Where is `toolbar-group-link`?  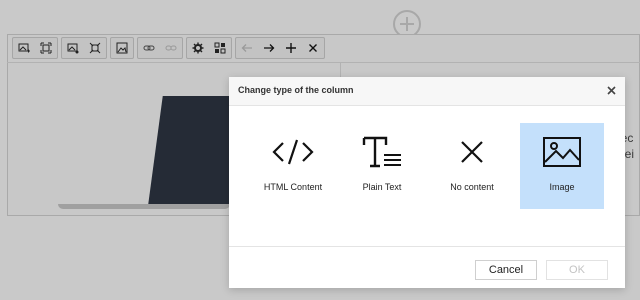 toolbar-group-link is located at coordinates (160, 48).